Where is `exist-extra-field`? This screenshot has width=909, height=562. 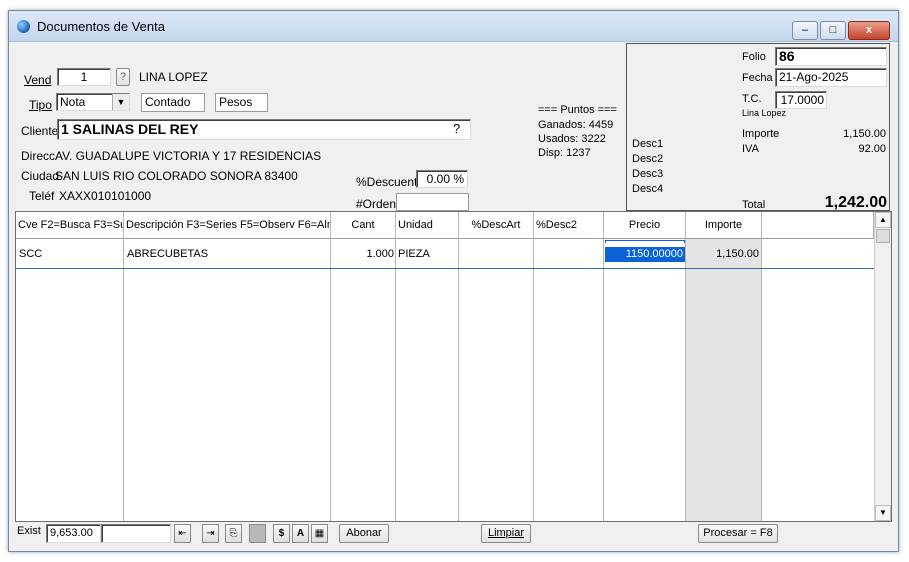
exist-extra-field is located at coordinates (136, 533).